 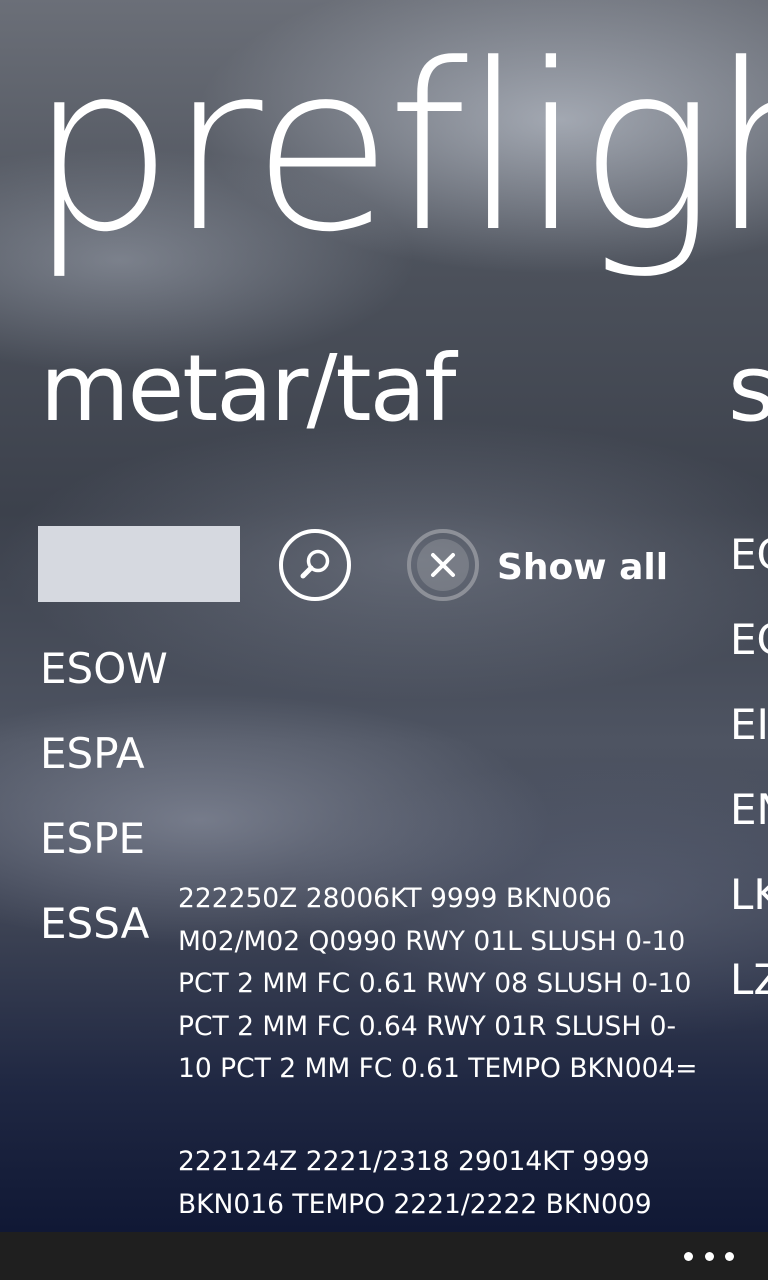 I want to click on station-item-espe: ESPE, so click(x=104, y=838).